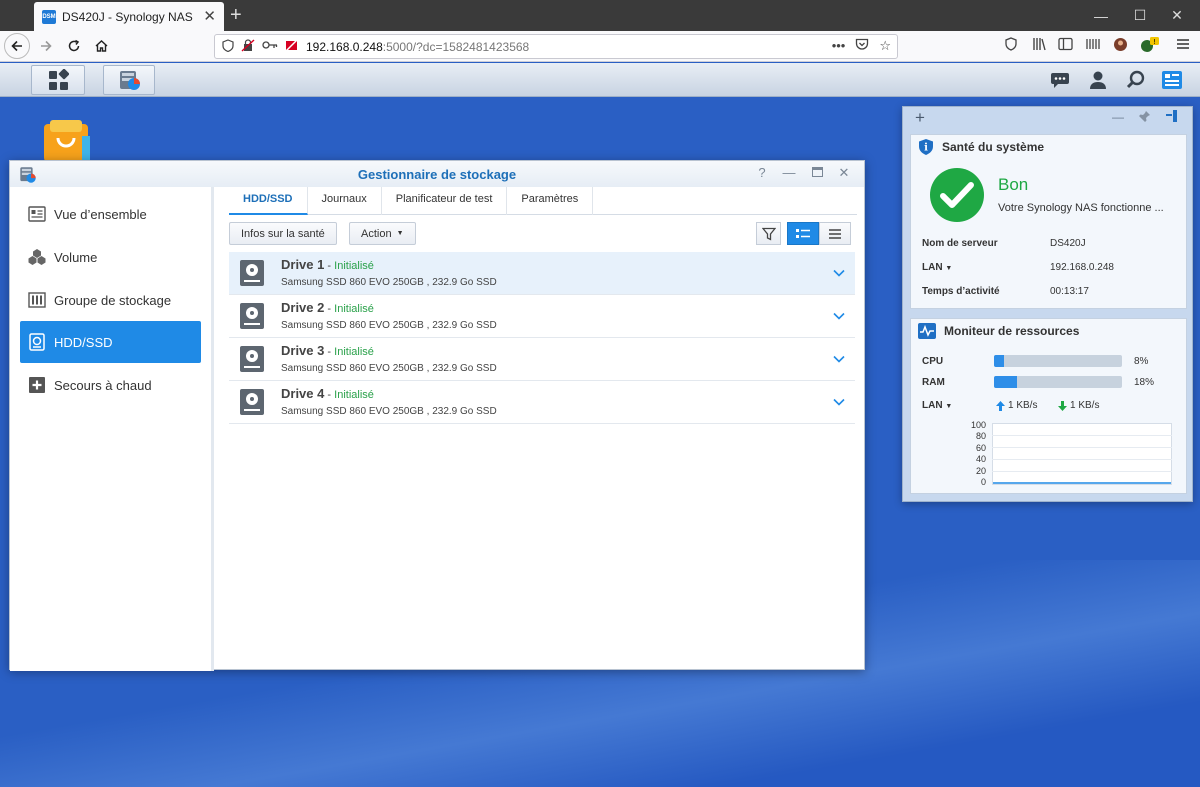 The image size is (1200, 787). I want to click on notifications-icon, so click(1060, 80).